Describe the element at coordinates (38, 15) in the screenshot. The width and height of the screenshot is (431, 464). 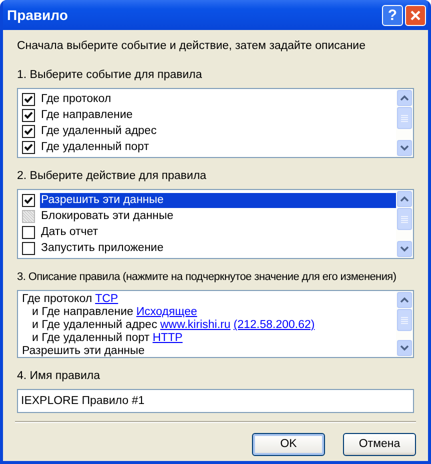
I see `window-title: Правило` at that location.